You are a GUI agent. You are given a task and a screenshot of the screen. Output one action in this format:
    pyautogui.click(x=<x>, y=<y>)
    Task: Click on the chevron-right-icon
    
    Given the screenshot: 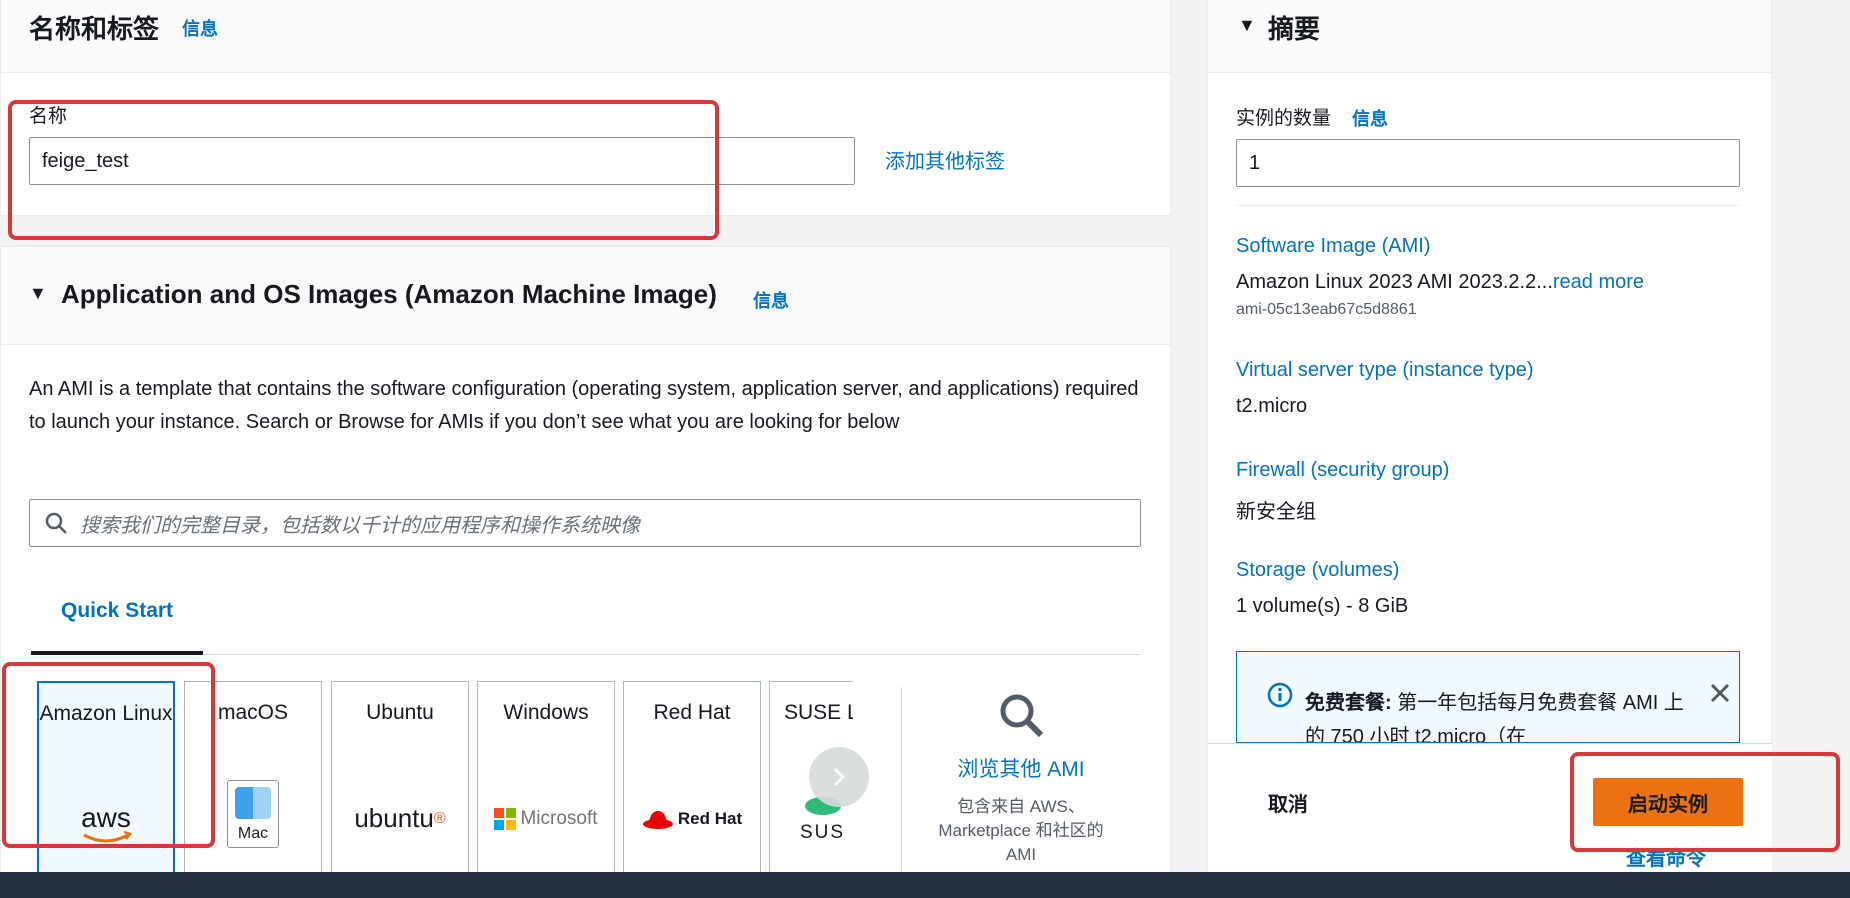 What is the action you would take?
    pyautogui.click(x=839, y=777)
    